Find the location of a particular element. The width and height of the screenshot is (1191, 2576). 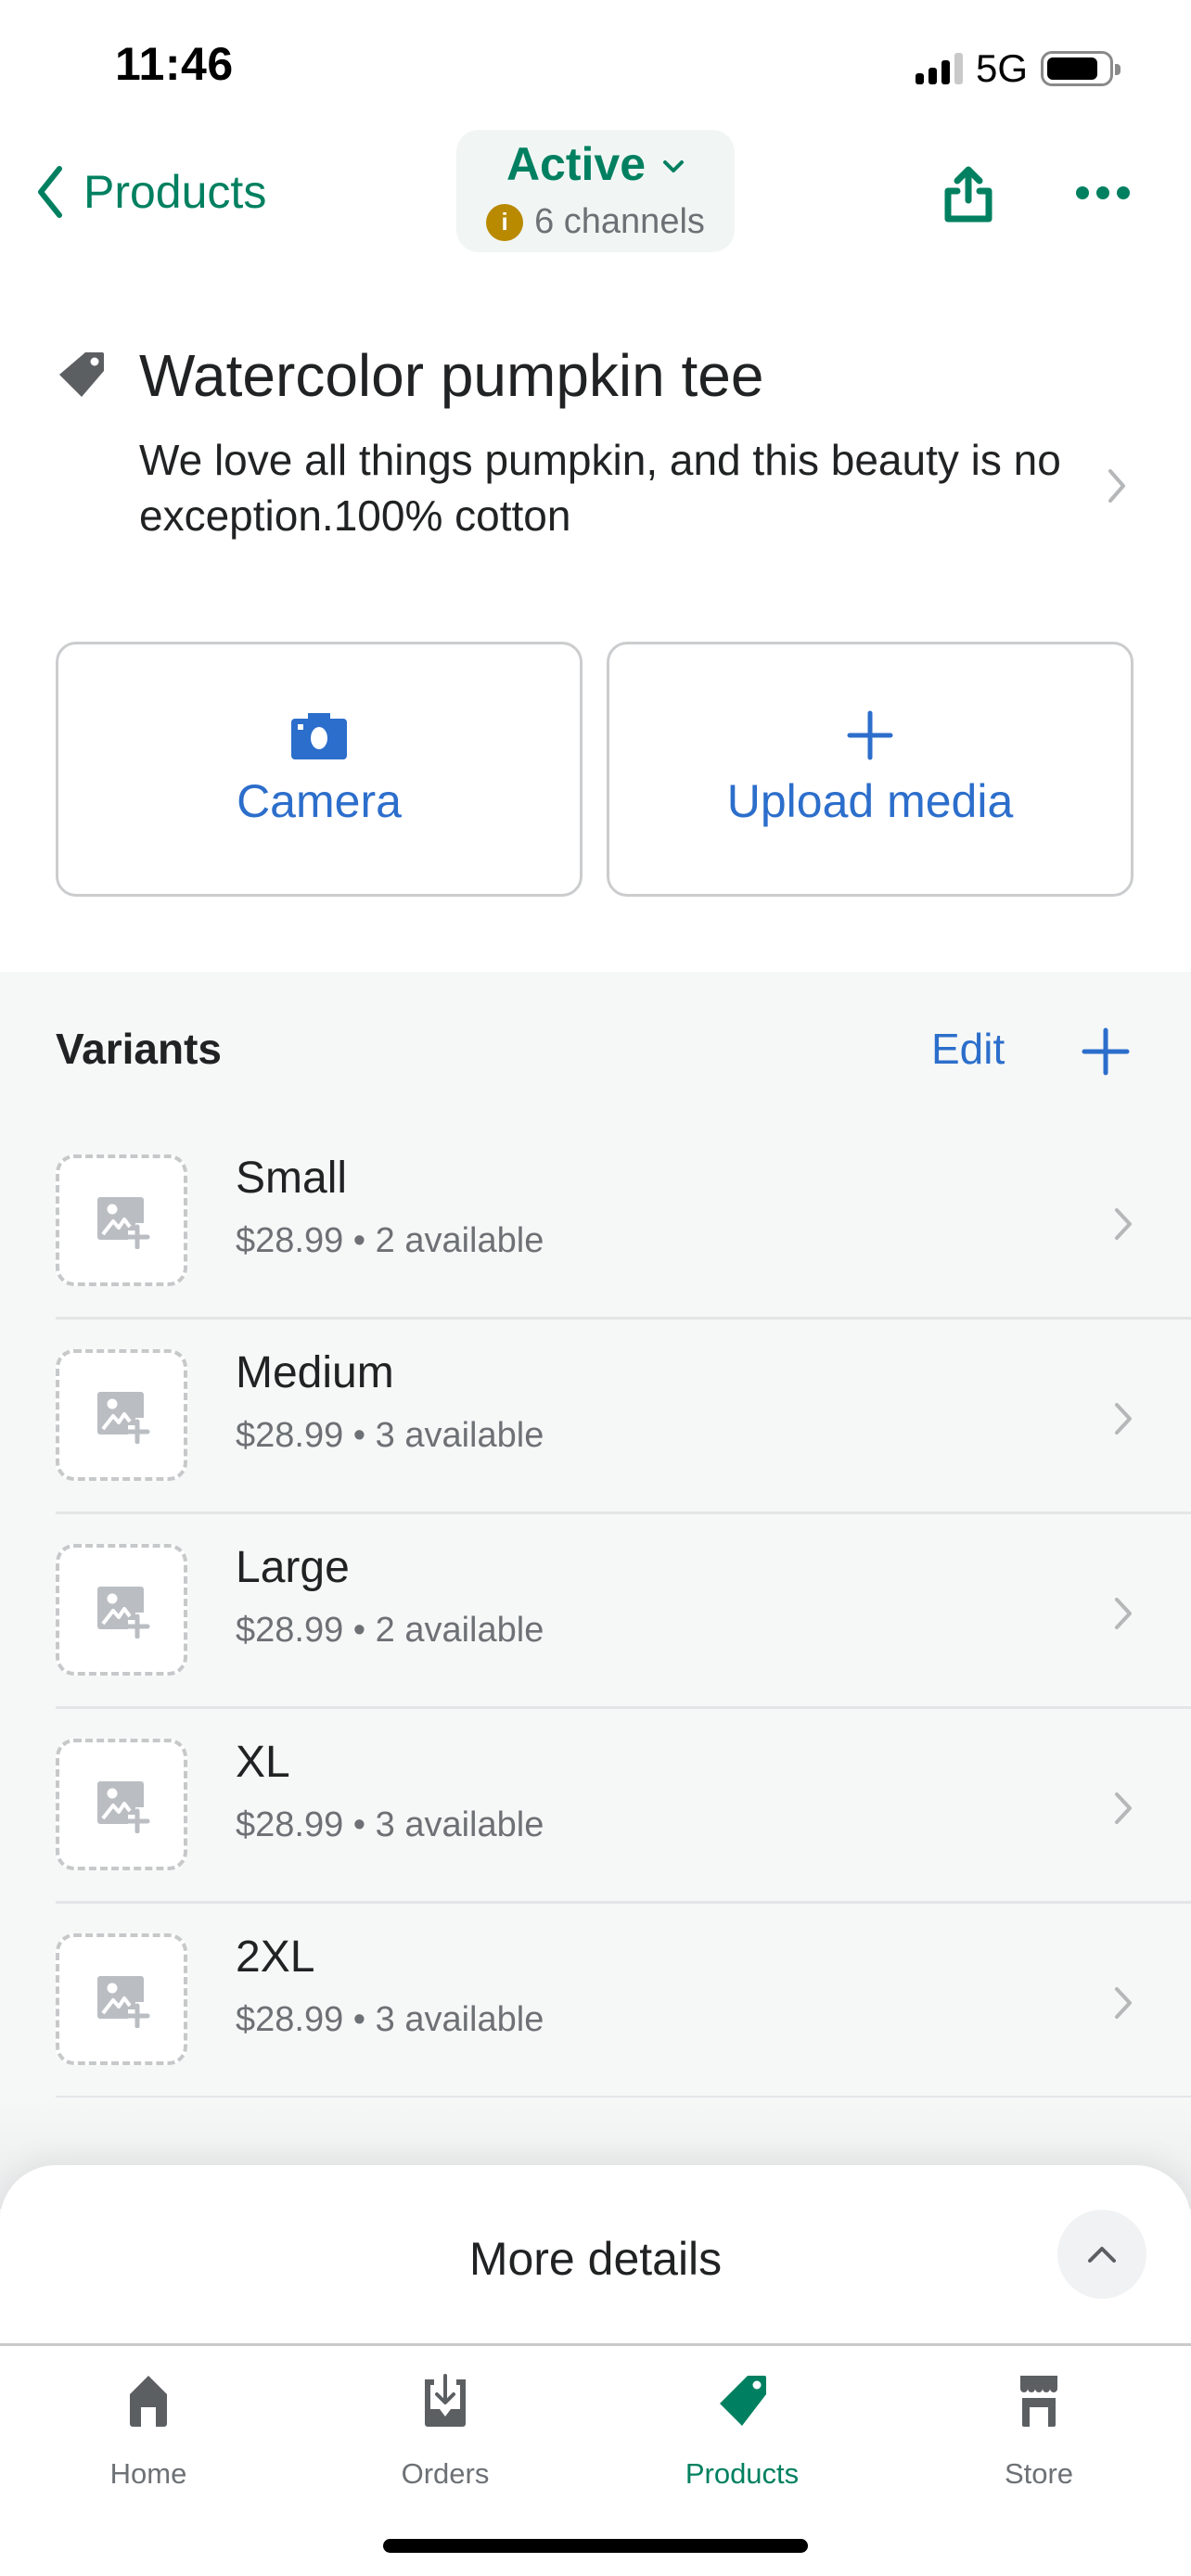

back-label: Products is located at coordinates (175, 192).